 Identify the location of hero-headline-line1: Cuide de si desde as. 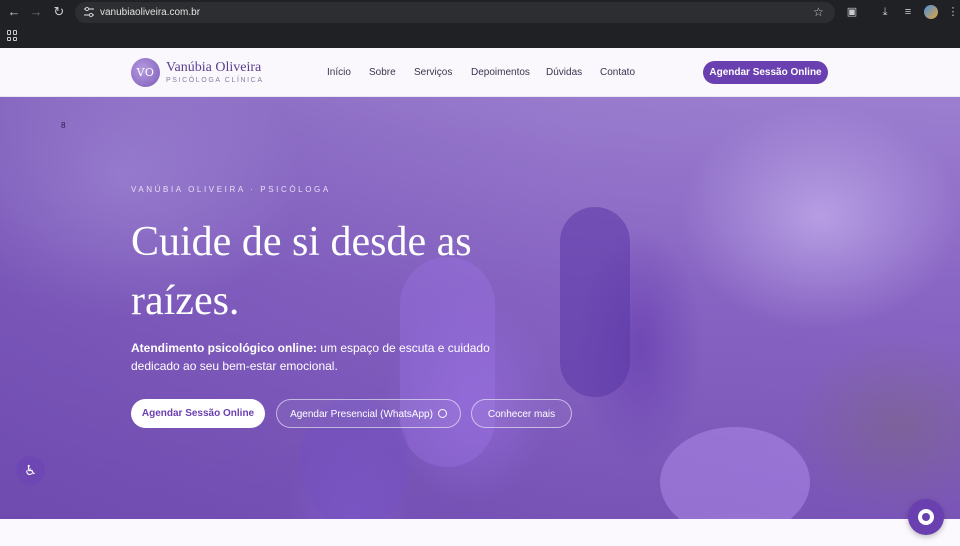
(301, 242).